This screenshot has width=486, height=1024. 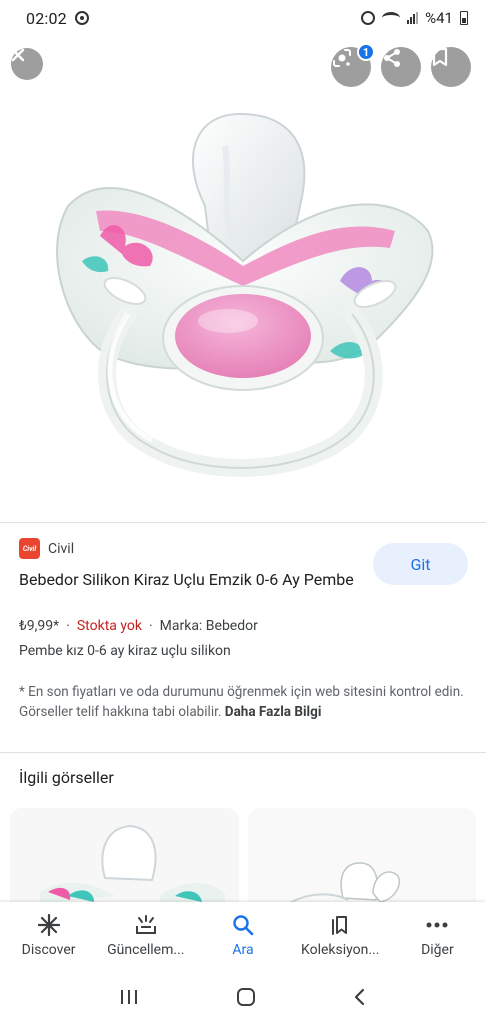 What do you see at coordinates (391, 18) in the screenshot?
I see `wifi-icon` at bounding box center [391, 18].